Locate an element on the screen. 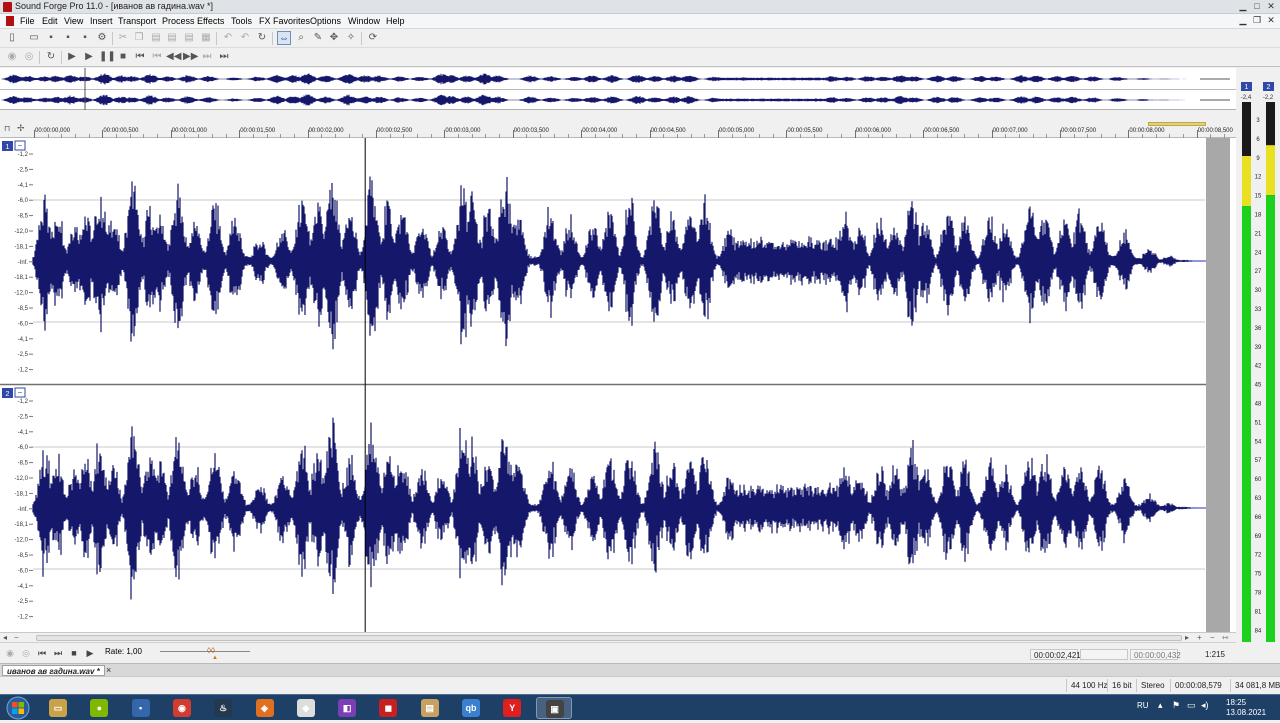 The height and width of the screenshot is (723, 1280). doc-restore-button: ❐ is located at coordinates (1257, 20).